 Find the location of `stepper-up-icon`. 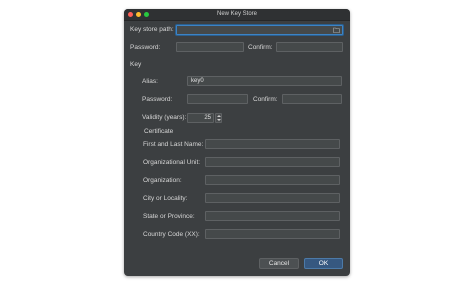

stepper-up-icon is located at coordinates (219, 116).